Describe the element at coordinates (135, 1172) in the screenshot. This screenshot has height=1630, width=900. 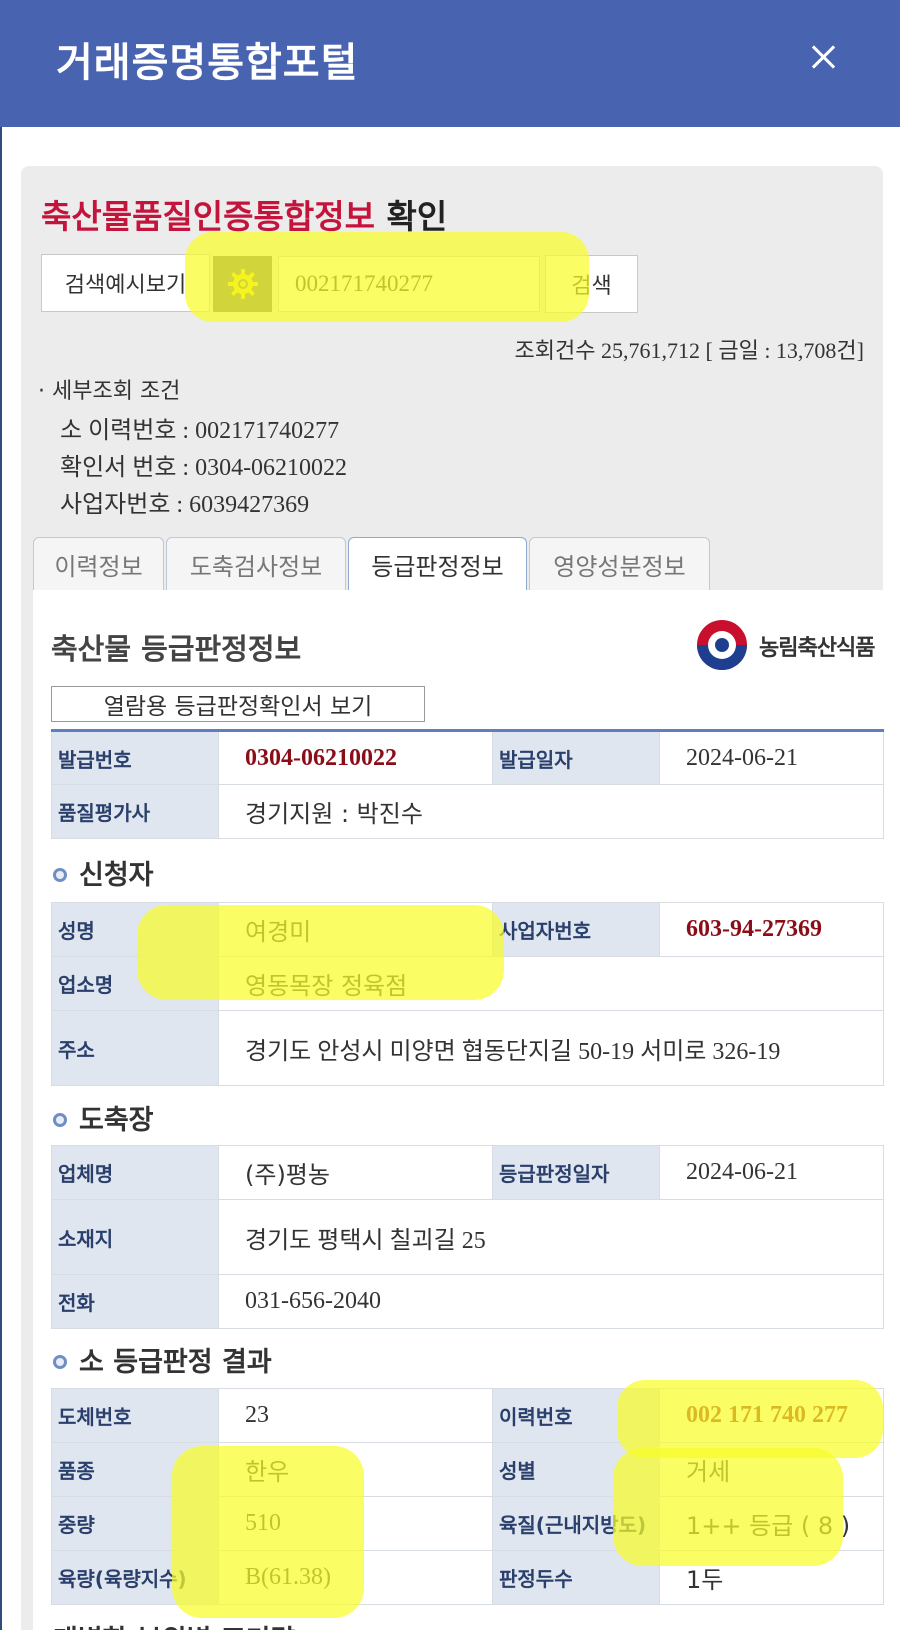
I see `company-label: 업체명` at that location.